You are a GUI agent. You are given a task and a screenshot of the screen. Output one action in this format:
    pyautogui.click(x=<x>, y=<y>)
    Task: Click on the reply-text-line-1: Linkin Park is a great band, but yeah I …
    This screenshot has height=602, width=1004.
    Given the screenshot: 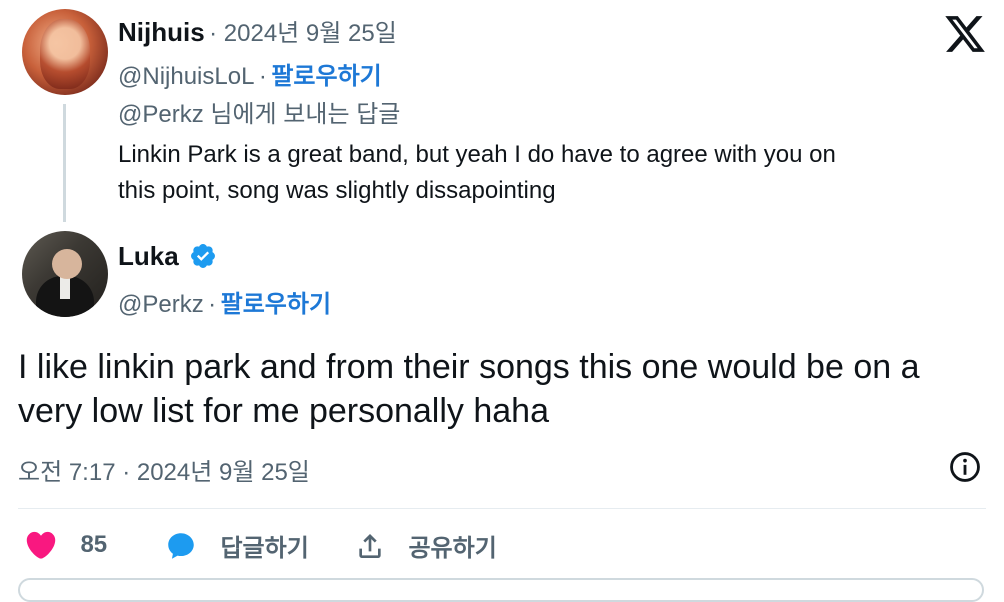 What is the action you would take?
    pyautogui.click(x=477, y=154)
    